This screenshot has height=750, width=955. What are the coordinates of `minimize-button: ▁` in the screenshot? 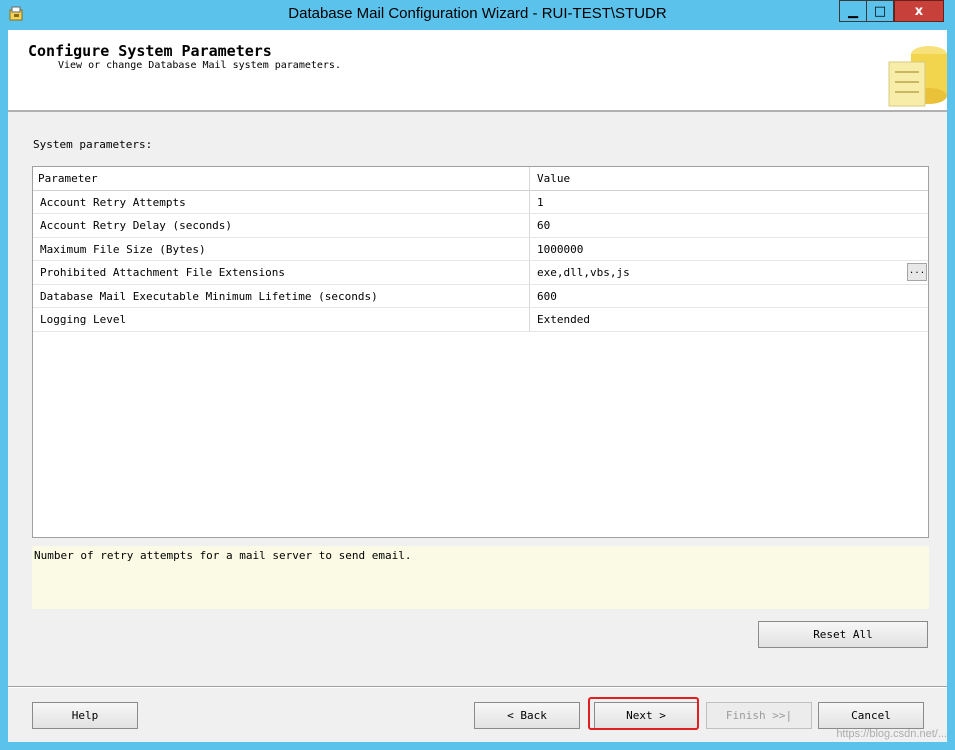 It's located at (853, 11).